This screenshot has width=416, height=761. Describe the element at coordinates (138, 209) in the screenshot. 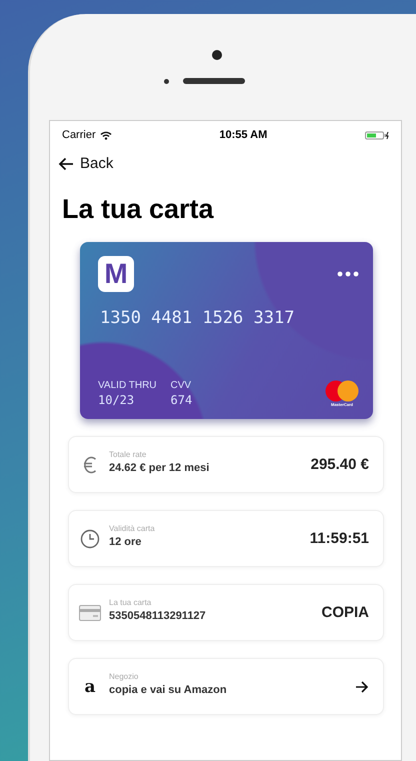

I see `page-title: La tua carta` at that location.